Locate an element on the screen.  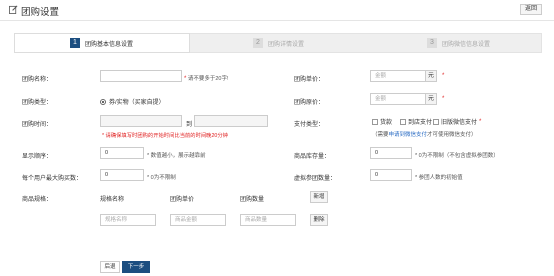
add-spec-button: 新增 is located at coordinates (319, 197).